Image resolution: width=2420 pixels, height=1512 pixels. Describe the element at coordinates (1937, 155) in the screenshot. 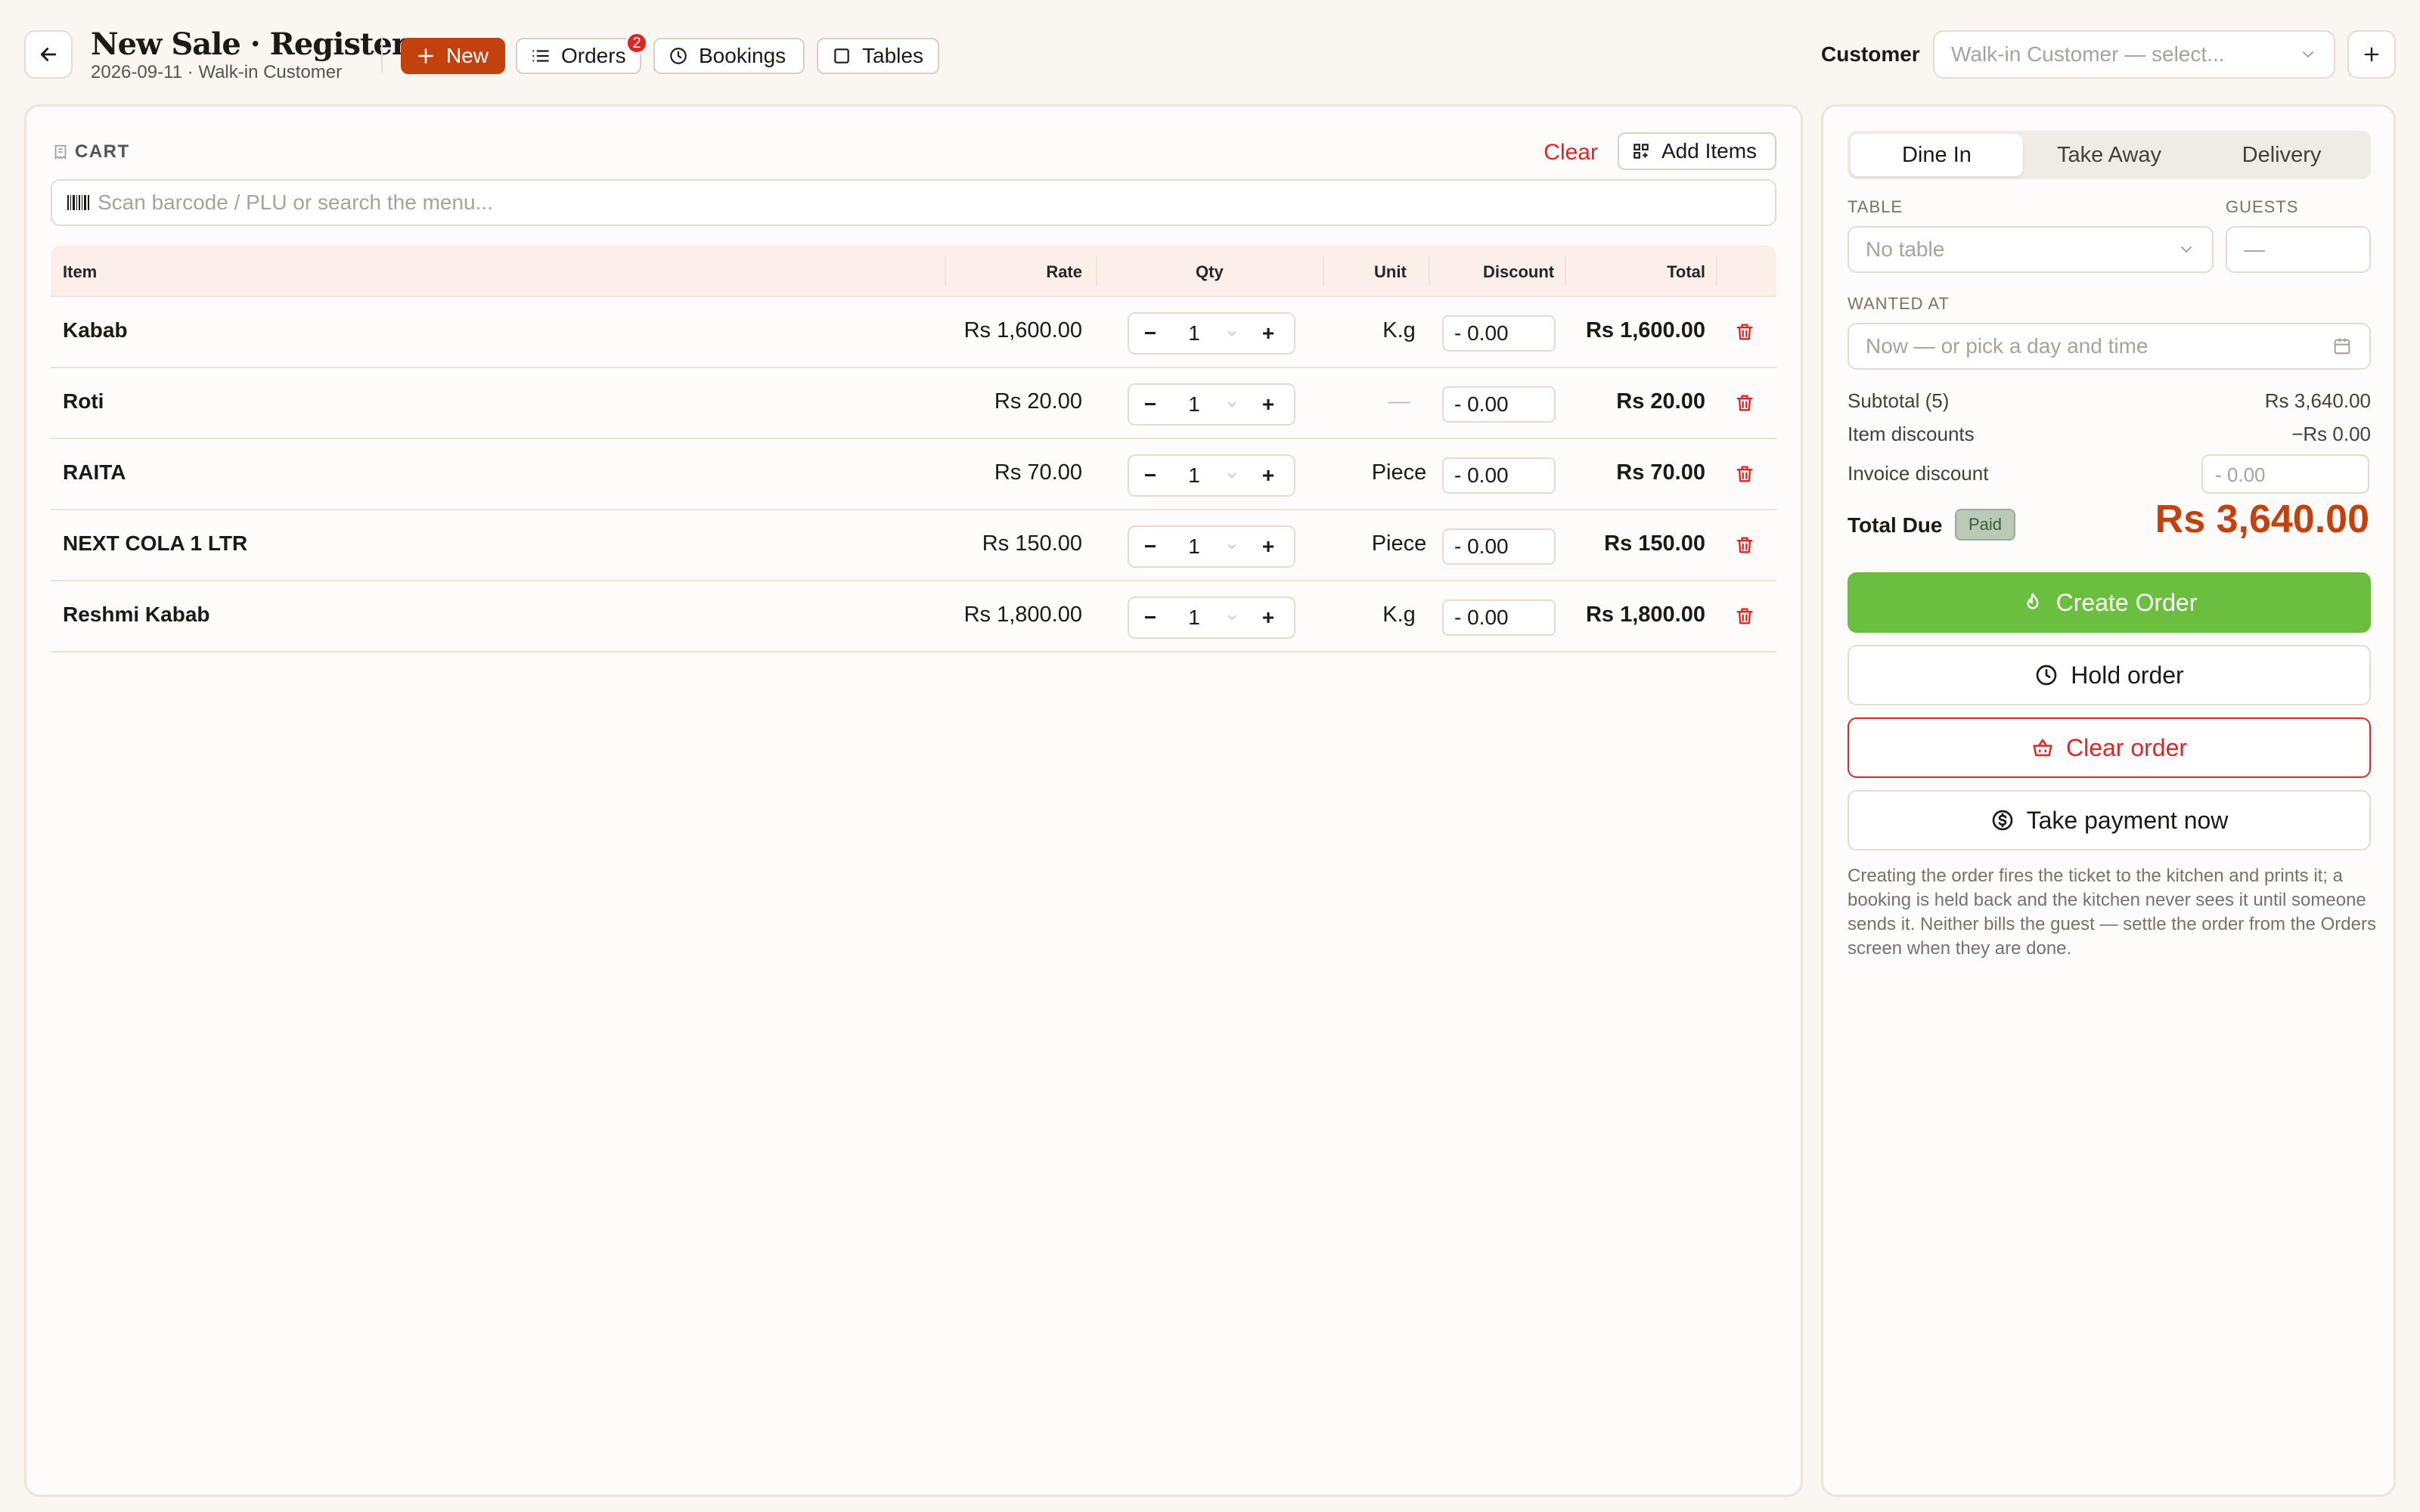

I see `tab-dine-in: Dine In` at that location.